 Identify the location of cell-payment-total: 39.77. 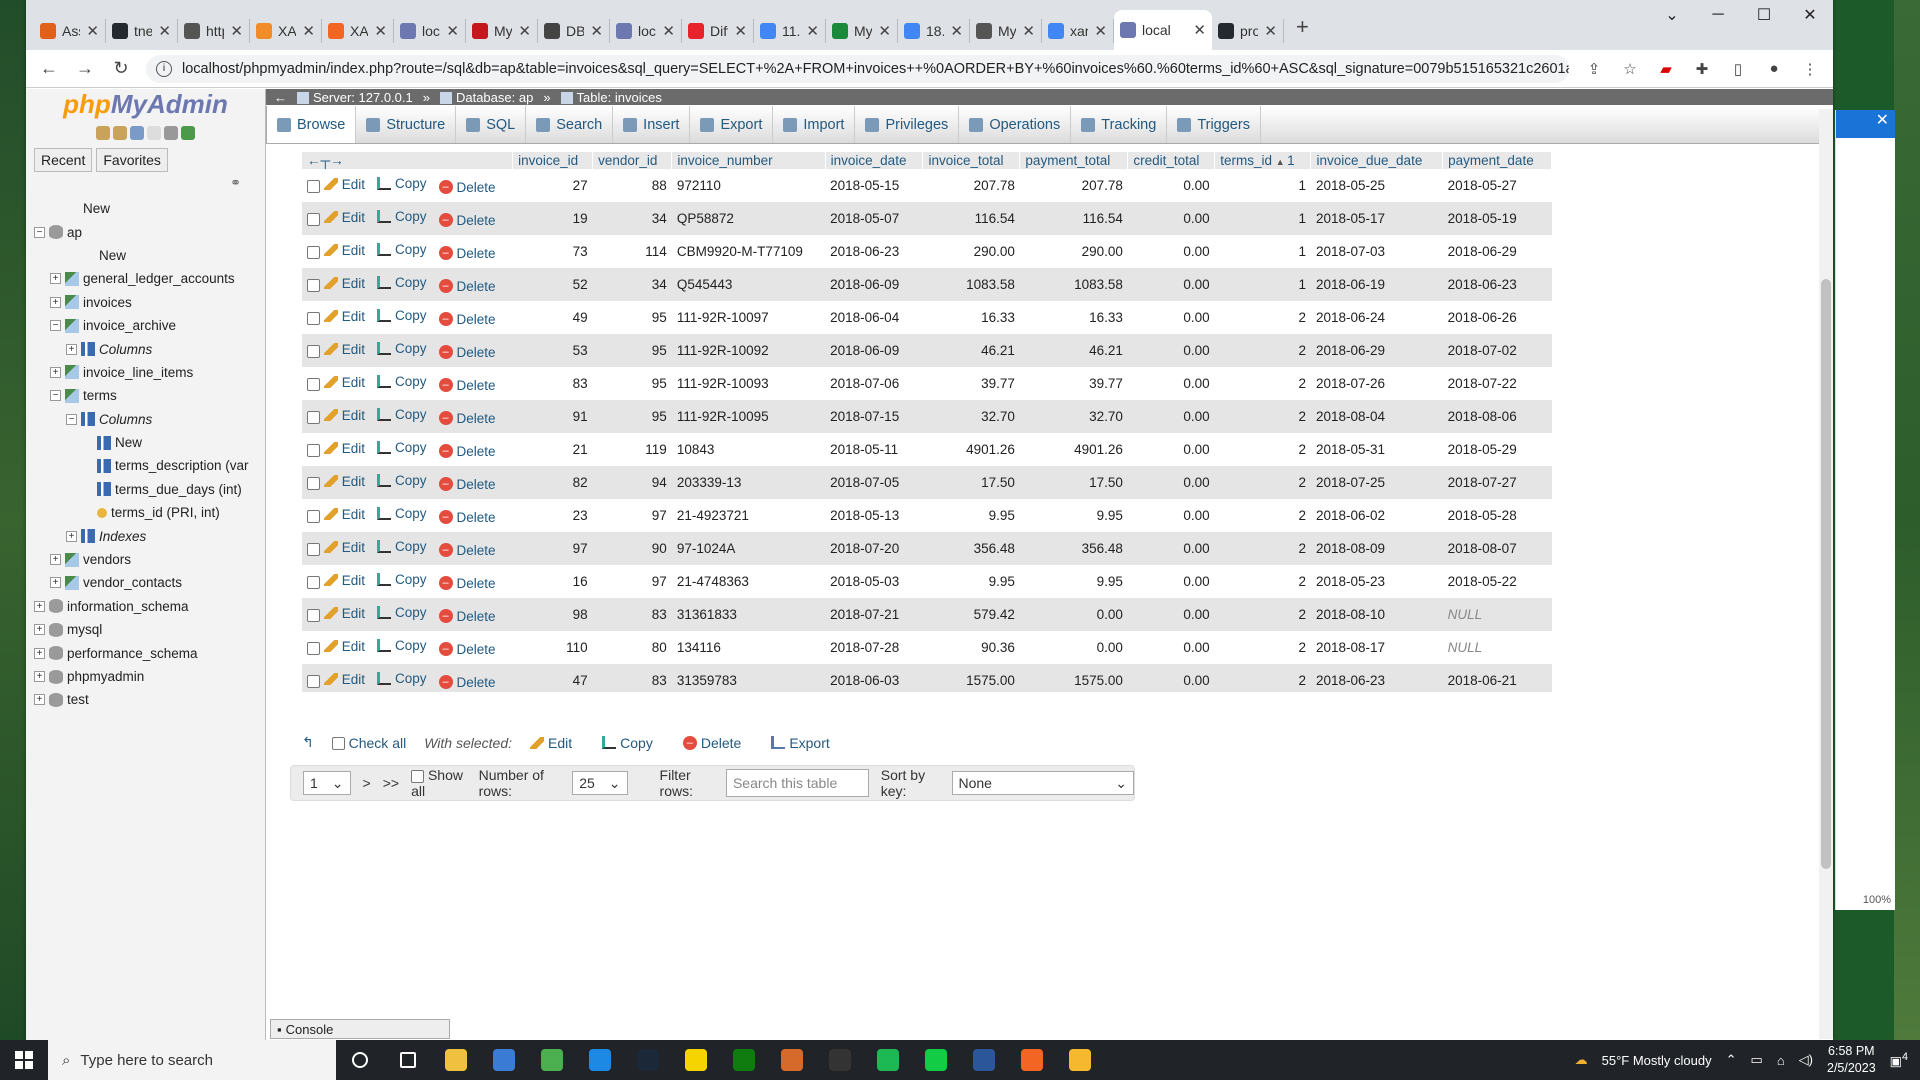
(1074, 383).